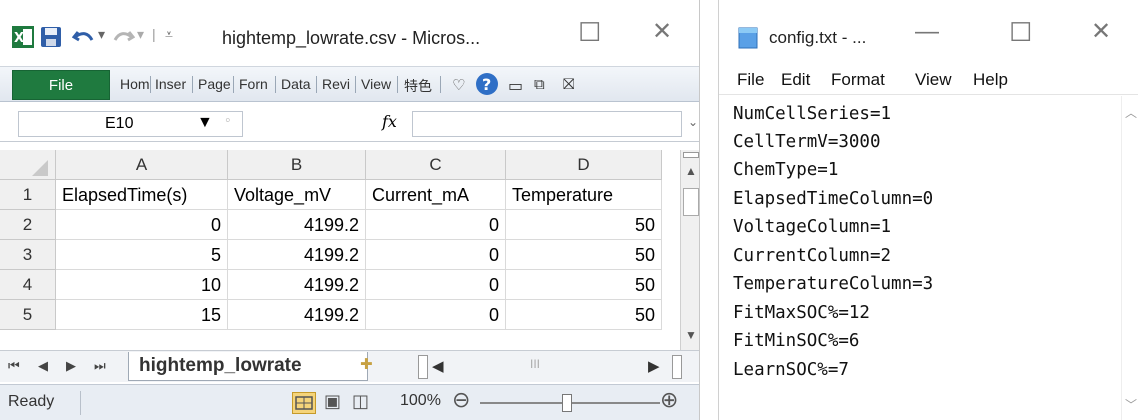  I want to click on maximize-icon: ☐, so click(1020, 32).